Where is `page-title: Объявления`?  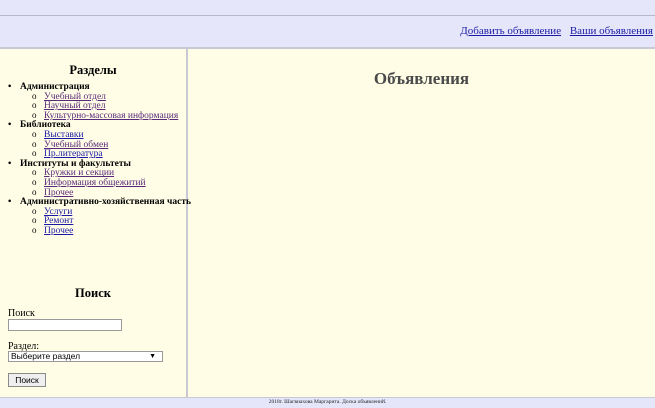
page-title: Объявления is located at coordinates (421, 78).